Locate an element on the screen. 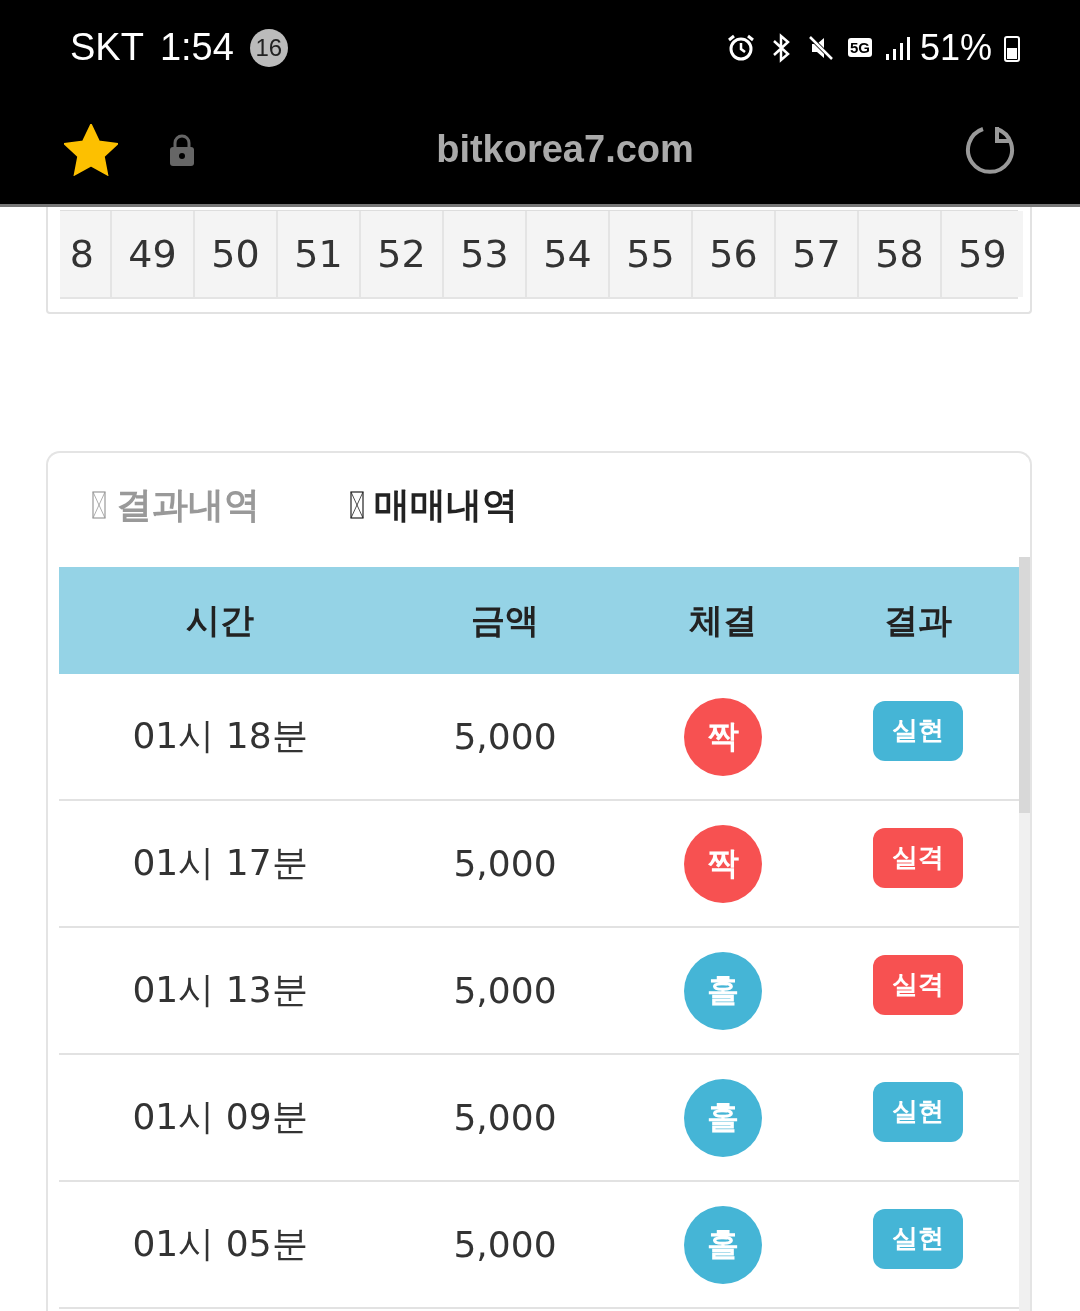 The width and height of the screenshot is (1080, 1311). time-cell: 01시 18분 is located at coordinates (220, 737).